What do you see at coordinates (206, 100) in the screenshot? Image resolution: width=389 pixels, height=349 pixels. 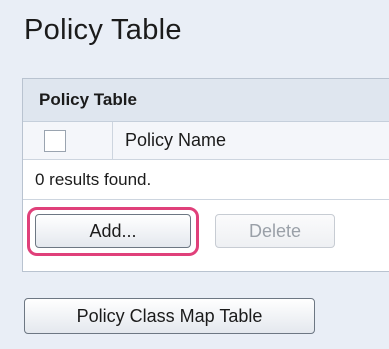 I see `policy-table-header: Policy Table` at bounding box center [206, 100].